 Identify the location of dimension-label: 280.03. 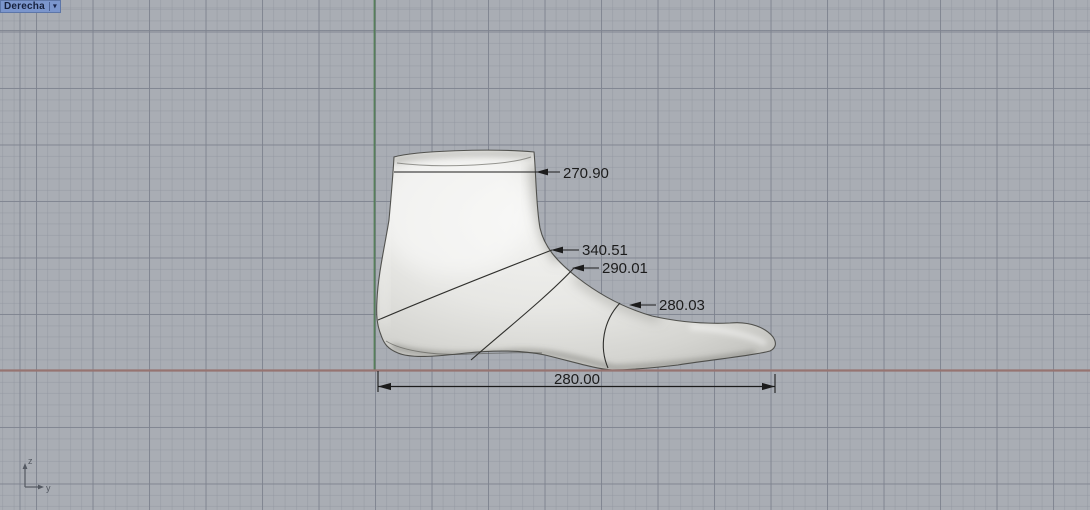
(682, 305).